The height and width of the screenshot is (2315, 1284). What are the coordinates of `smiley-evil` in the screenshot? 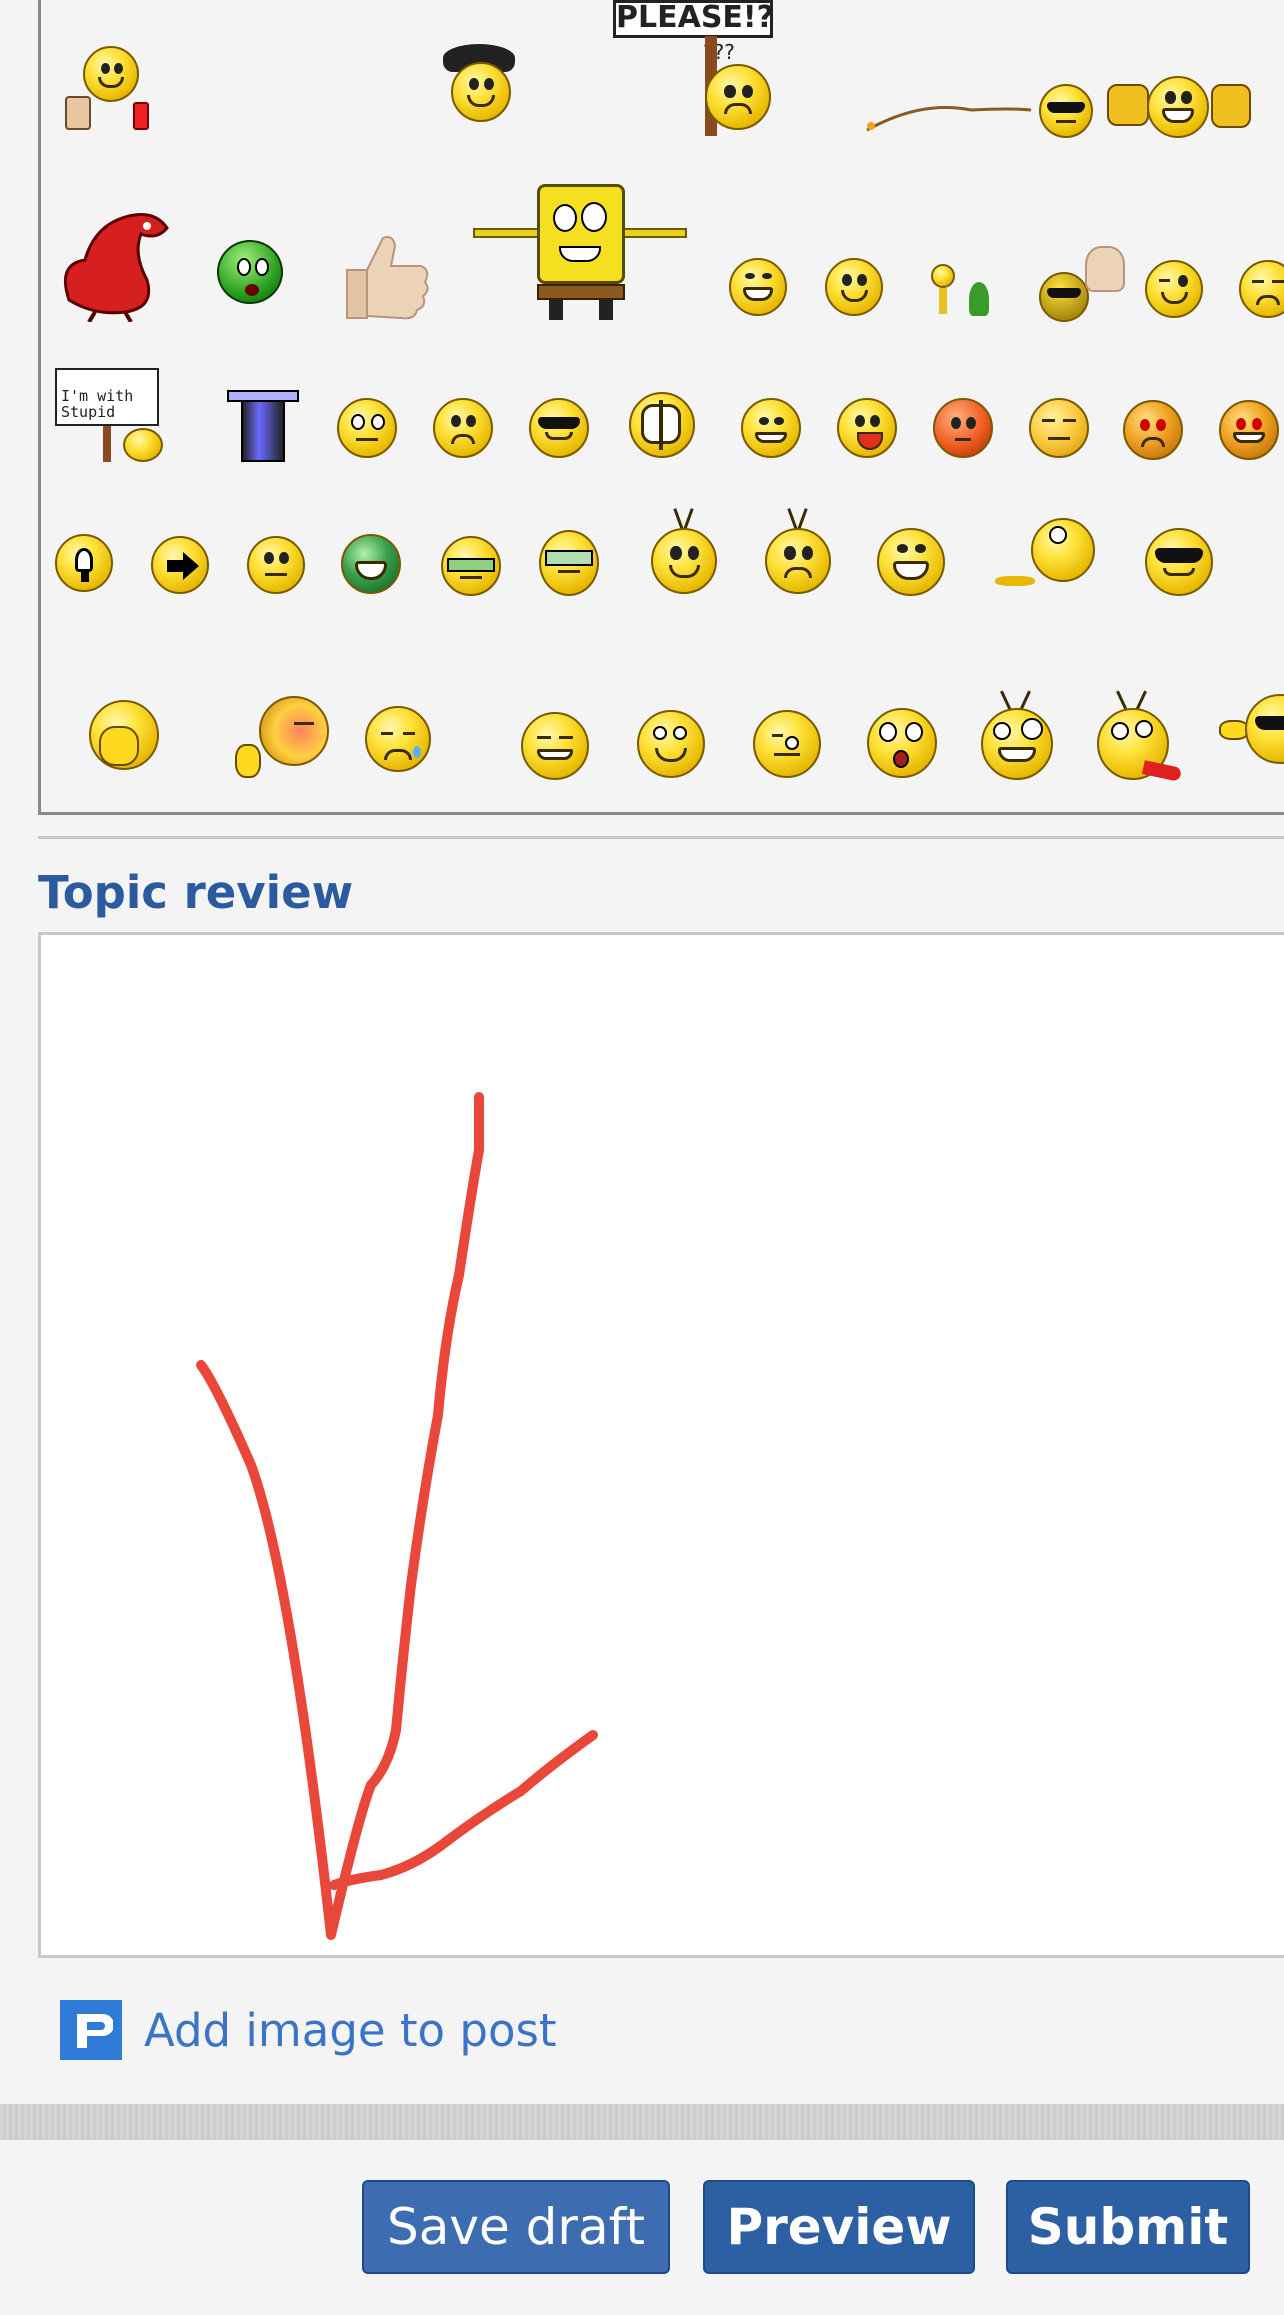 It's located at (1251, 427).